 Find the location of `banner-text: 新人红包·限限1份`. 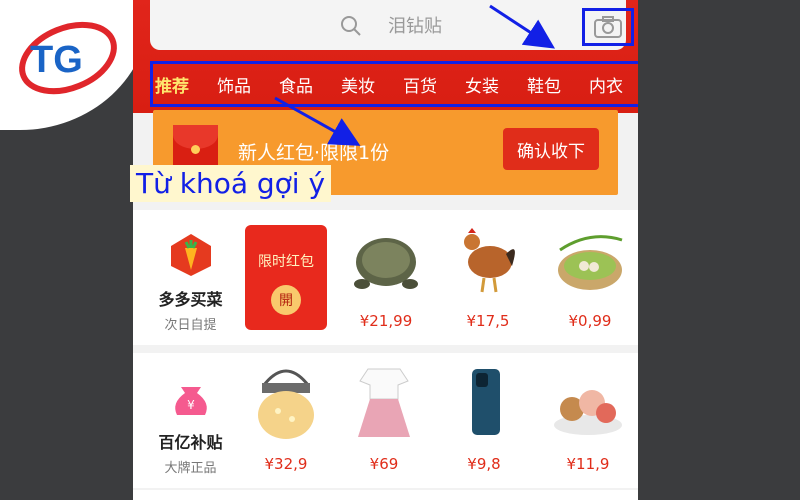

banner-text: 新人红包·限限1份 is located at coordinates (314, 153).